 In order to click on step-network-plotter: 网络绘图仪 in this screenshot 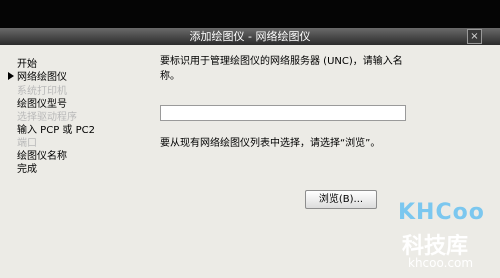, I will do `click(42, 77)`.